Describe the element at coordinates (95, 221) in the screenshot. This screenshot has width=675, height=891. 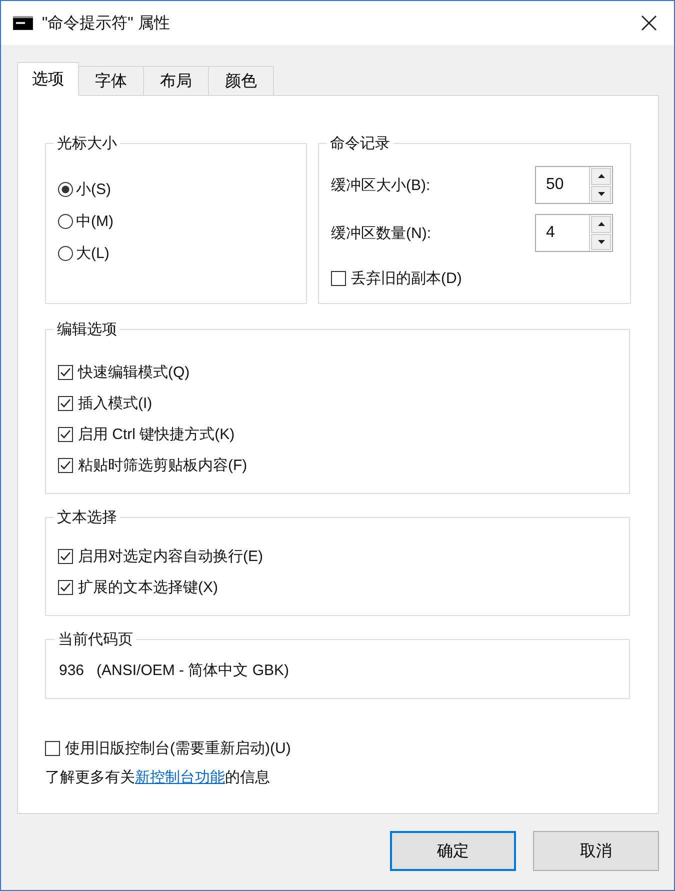
I see `radio-label: 中(M)` at that location.